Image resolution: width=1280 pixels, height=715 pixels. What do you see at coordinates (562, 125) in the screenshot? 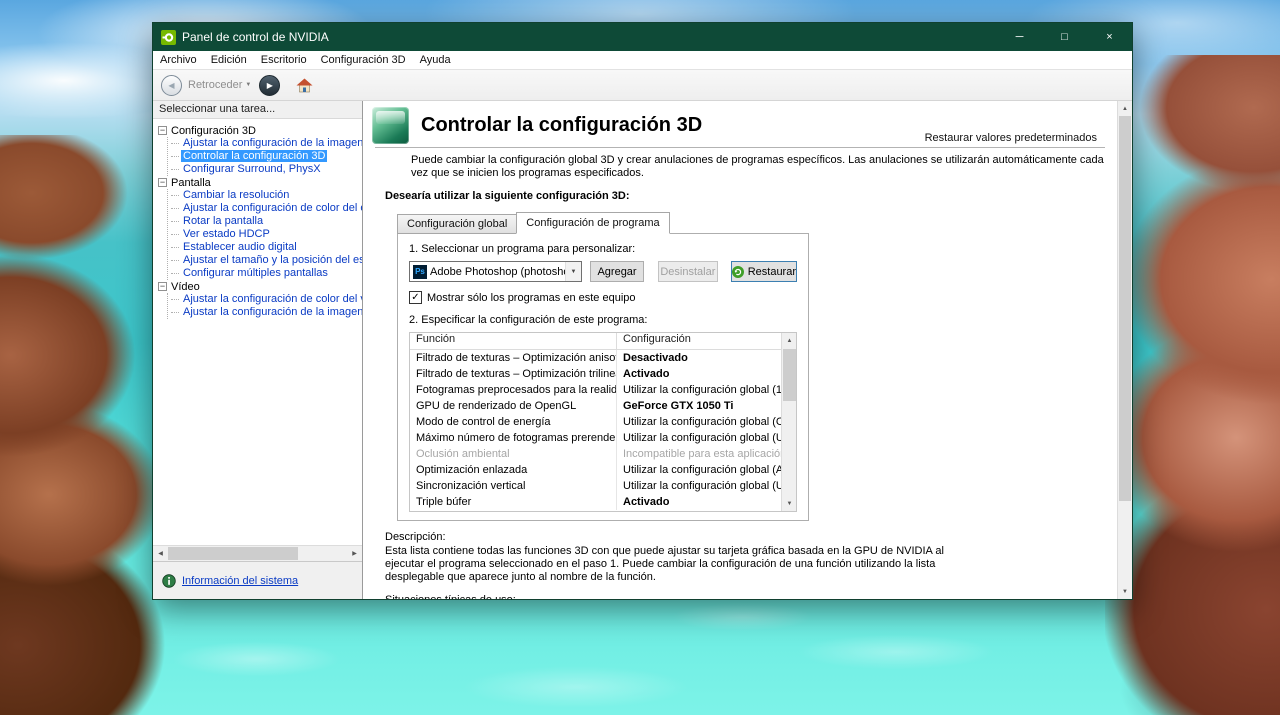
I see `page-title: Controlar la configuración 3D` at bounding box center [562, 125].